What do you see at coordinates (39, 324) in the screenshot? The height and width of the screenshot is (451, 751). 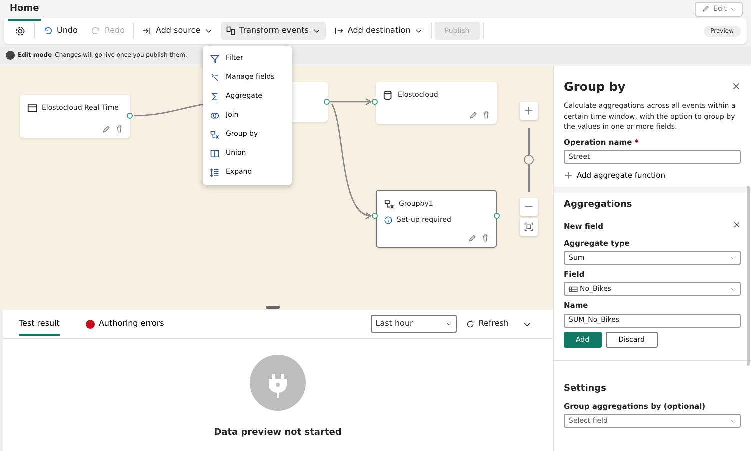 I see `panel-tab: Test result` at bounding box center [39, 324].